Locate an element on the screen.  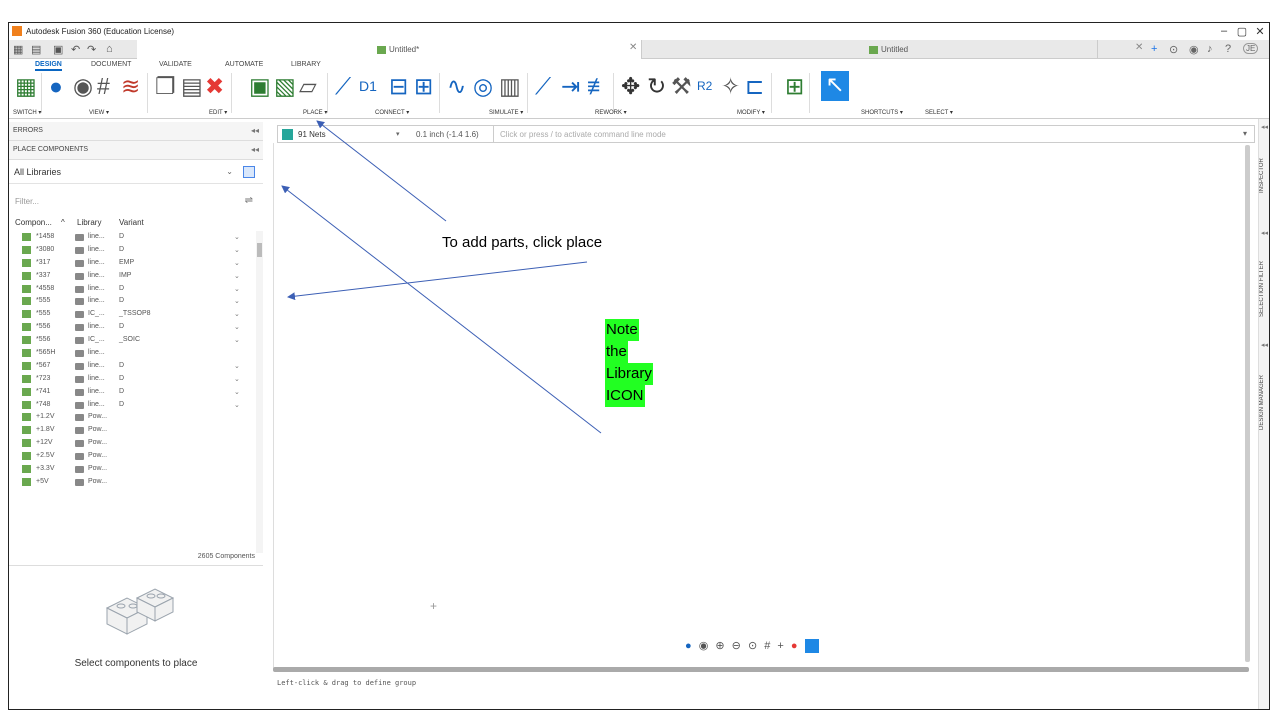
switch-icon: ▦ is located at coordinates (26, 86).